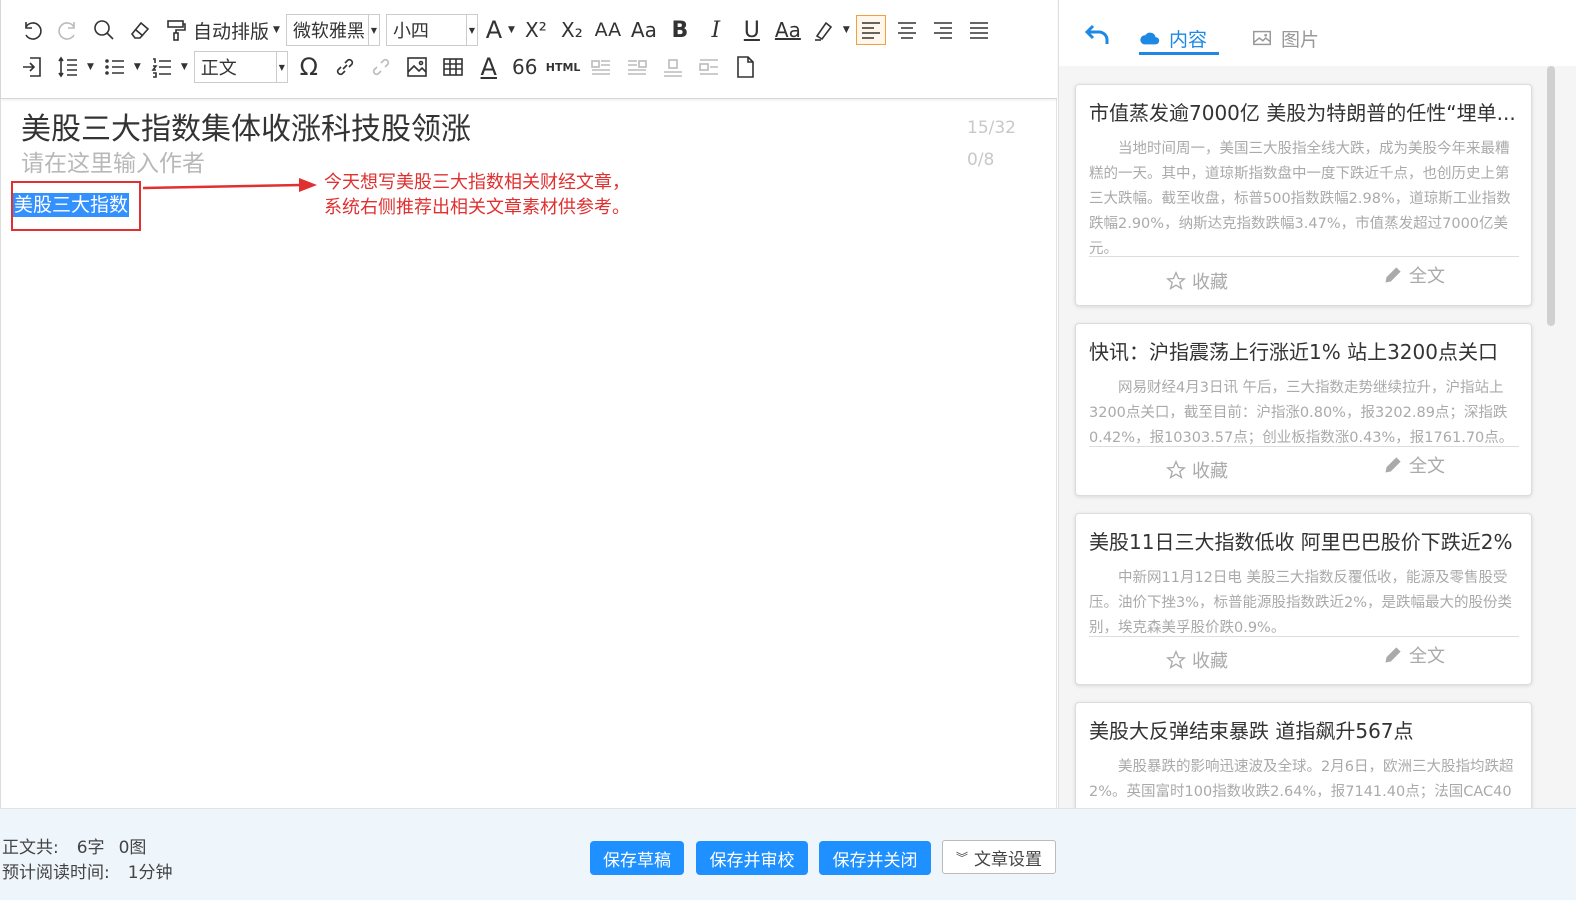  I want to click on highlight-dropdown-icon: ▼, so click(846, 30).